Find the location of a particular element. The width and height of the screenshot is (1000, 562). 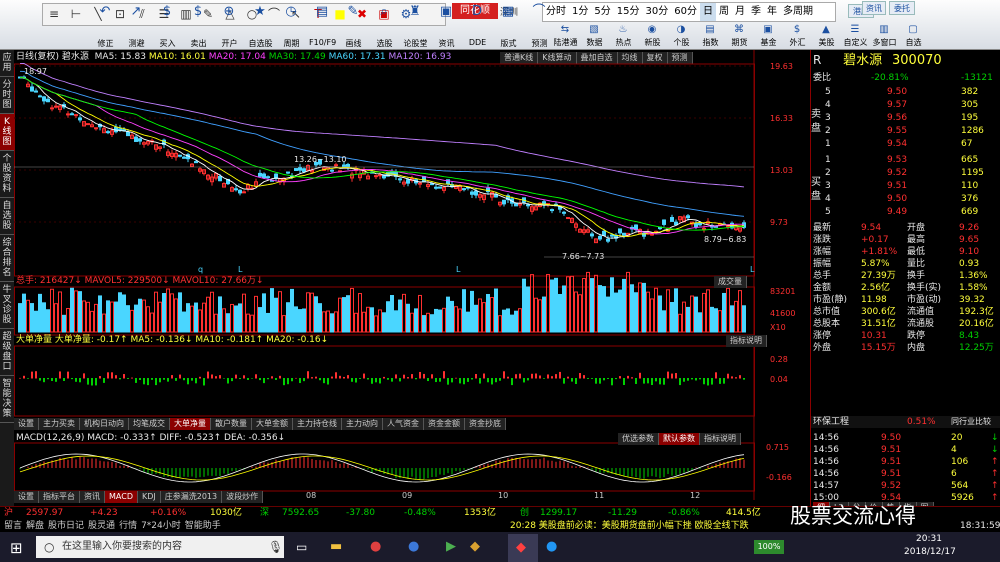

period-tab: 30分 is located at coordinates (656, 12).